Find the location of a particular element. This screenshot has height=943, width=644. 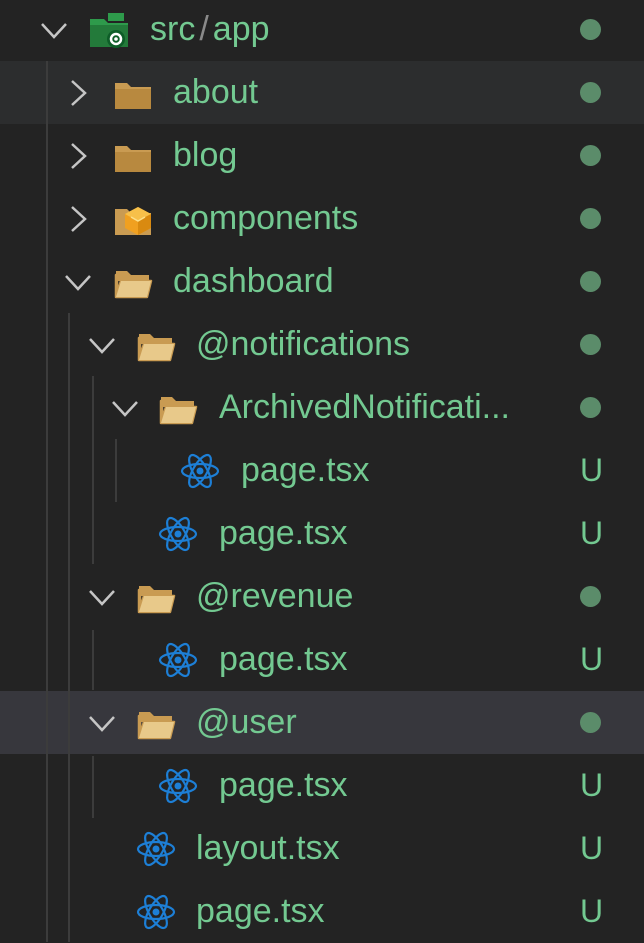

folder-label: blog is located at coordinates (205, 155).